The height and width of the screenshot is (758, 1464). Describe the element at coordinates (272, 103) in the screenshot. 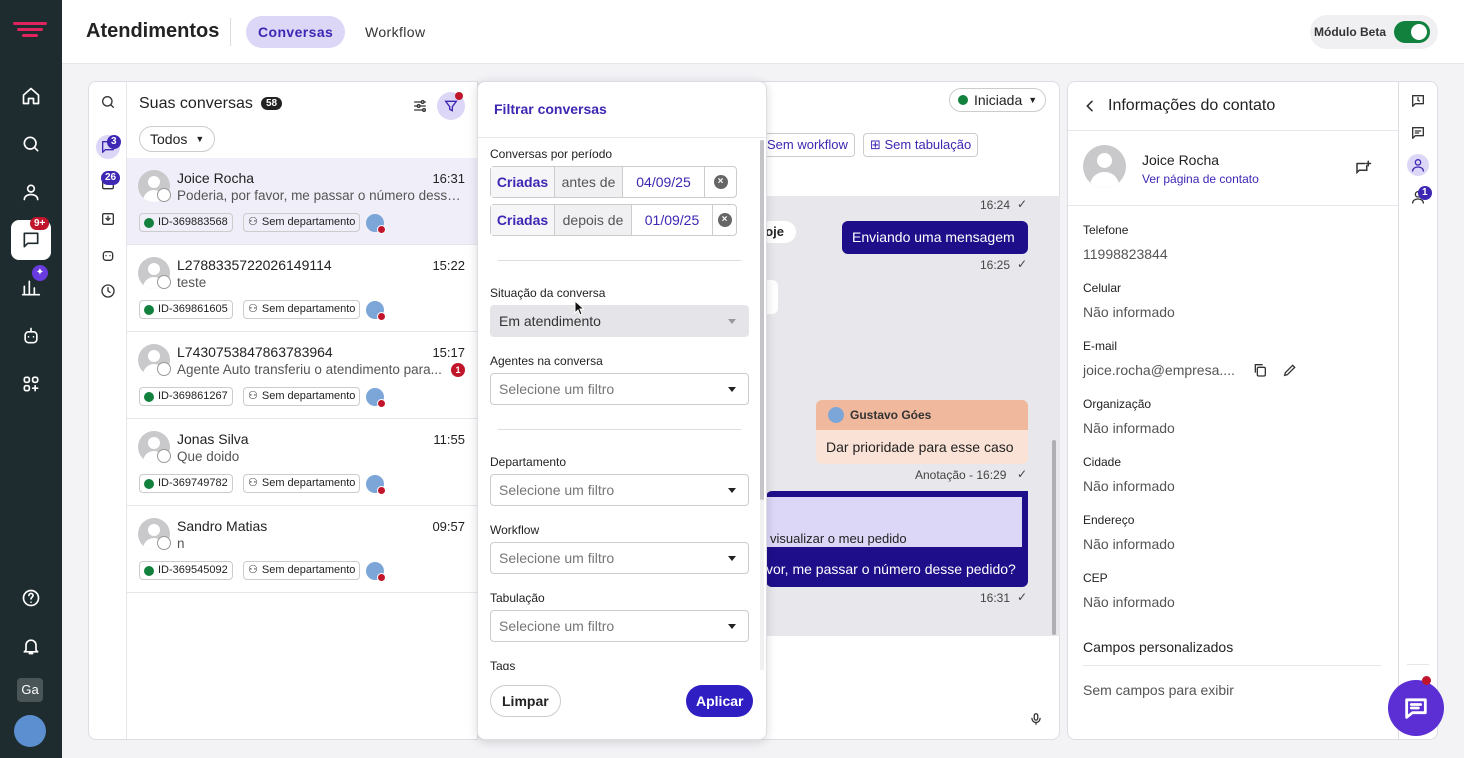

I see `conversations-count: 58` at that location.